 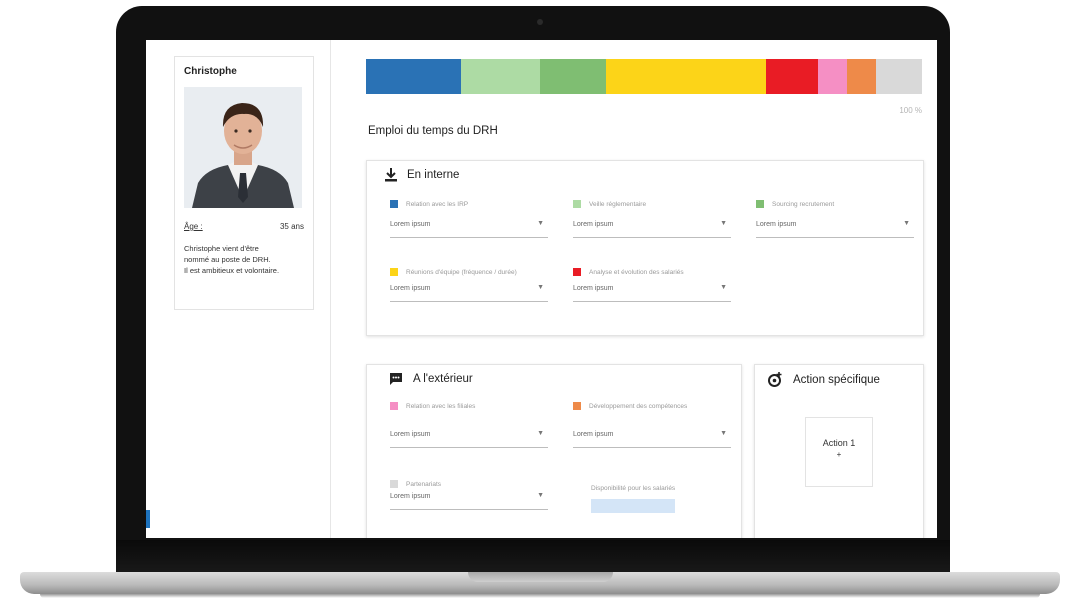 I want to click on select-partenariats: Lorem ipsum ▼, so click(x=469, y=498).